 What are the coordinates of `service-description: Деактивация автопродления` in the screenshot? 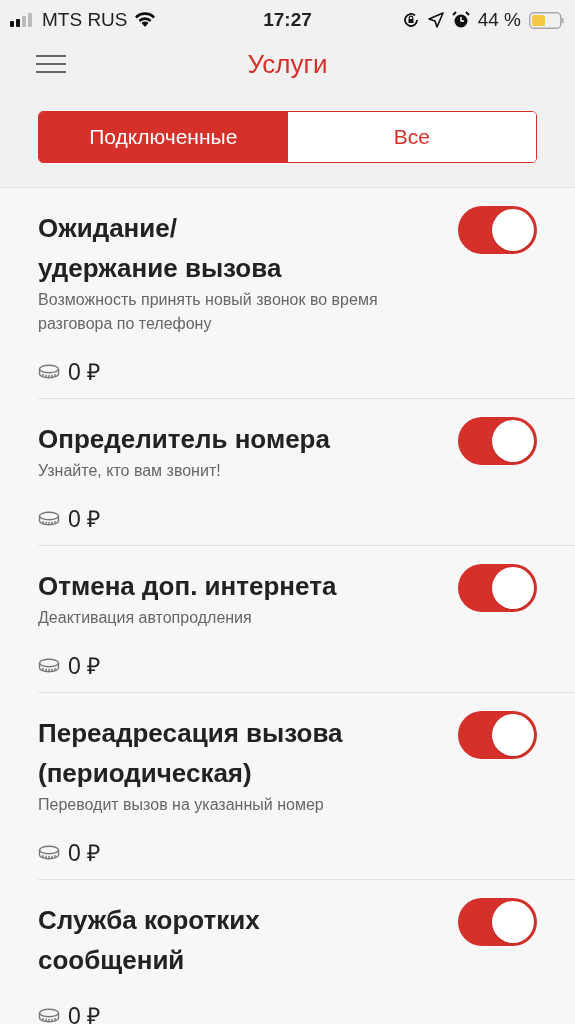 It's located at (145, 618).